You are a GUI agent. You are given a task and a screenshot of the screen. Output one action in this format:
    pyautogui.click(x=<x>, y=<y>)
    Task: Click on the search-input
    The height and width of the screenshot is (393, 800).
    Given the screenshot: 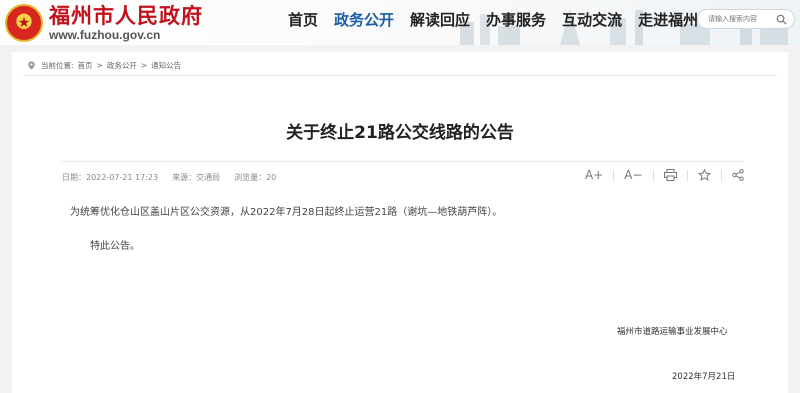 What is the action you would take?
    pyautogui.click(x=742, y=19)
    